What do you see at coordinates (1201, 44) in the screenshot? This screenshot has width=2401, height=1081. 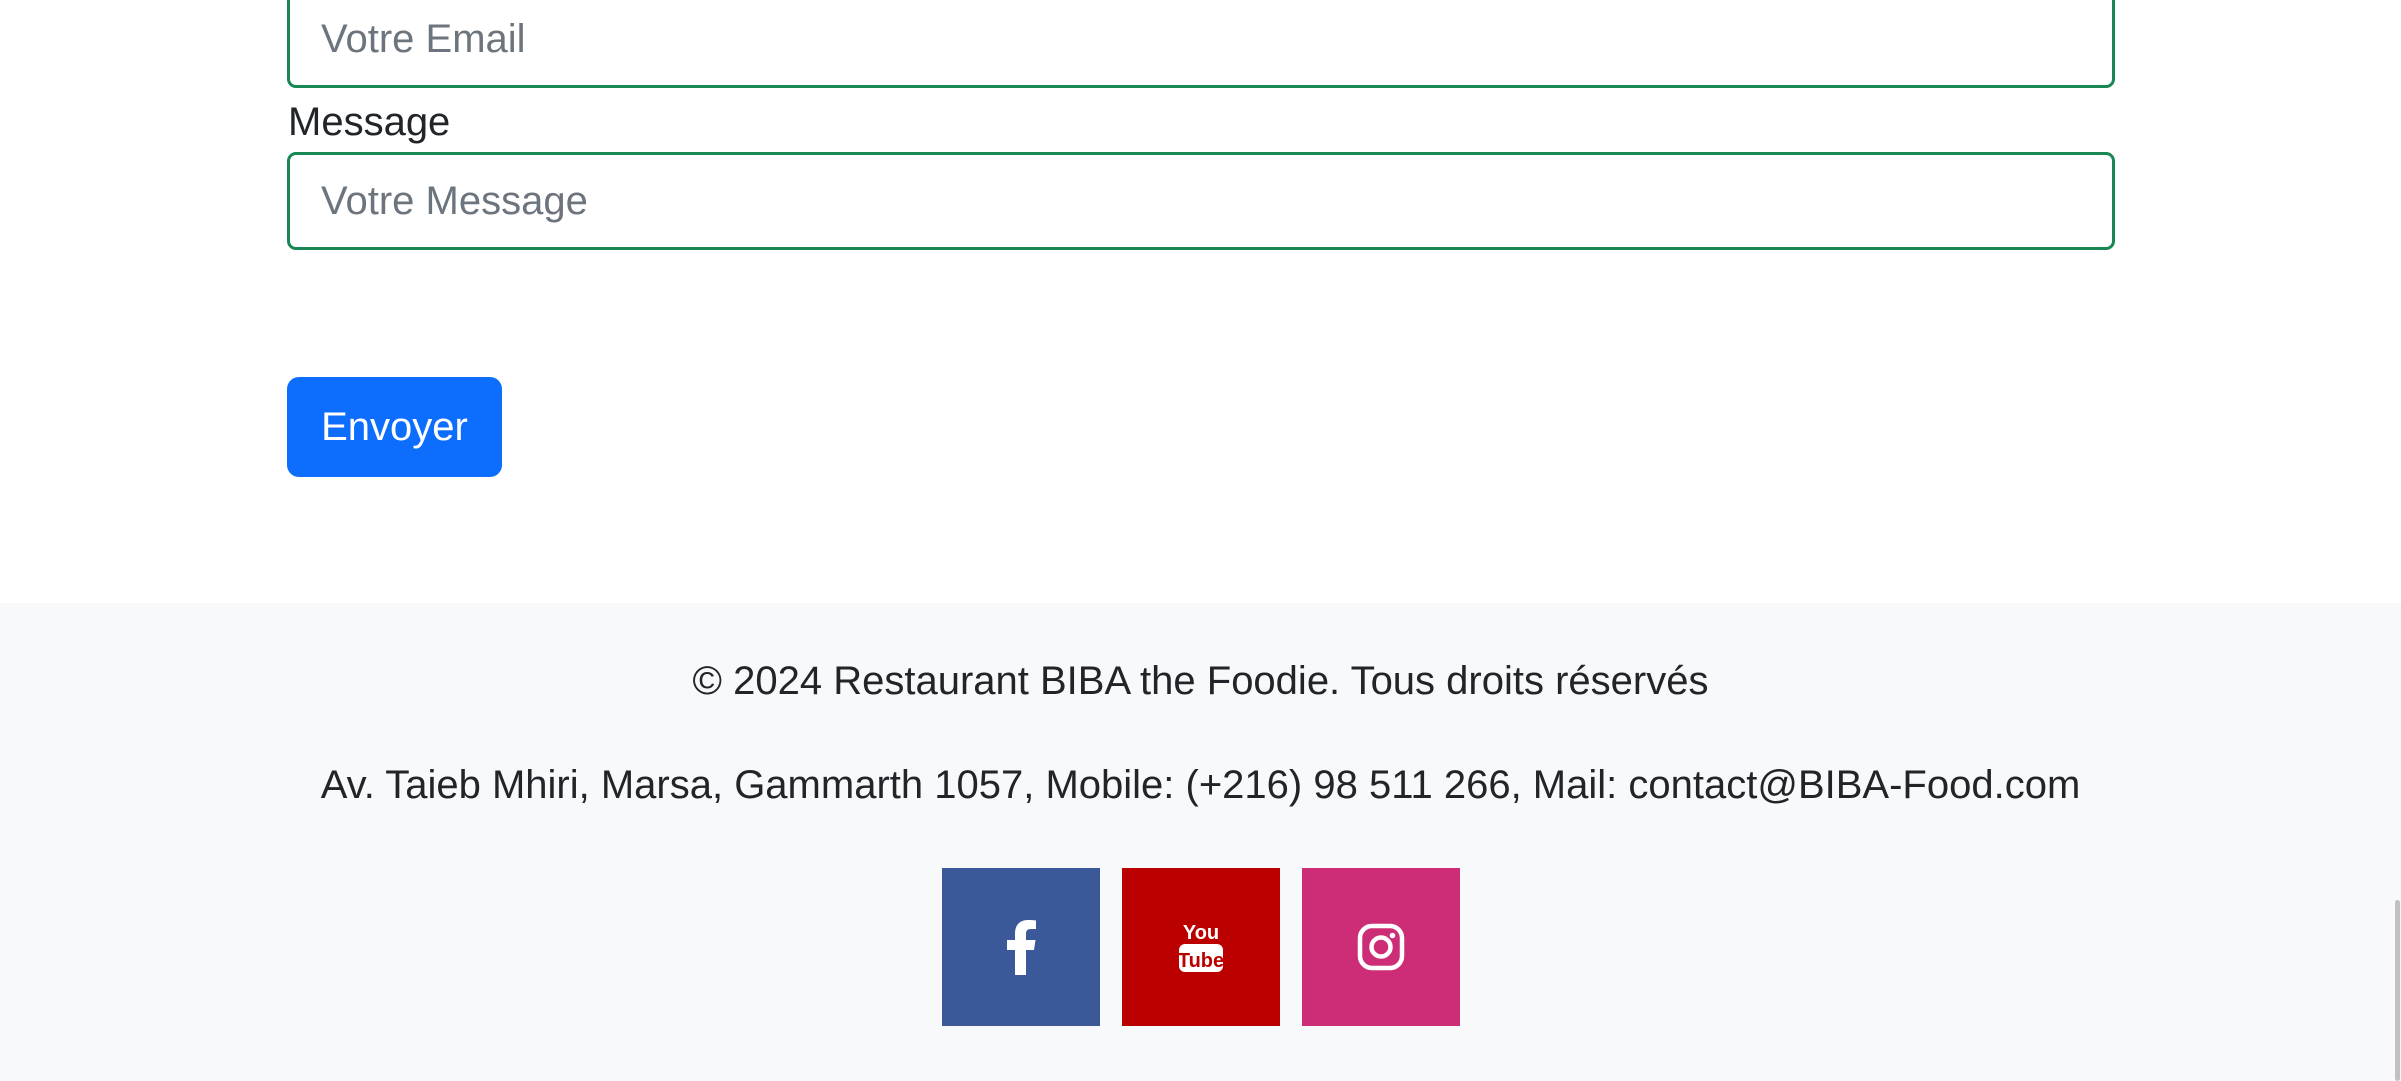 I see `email-field` at bounding box center [1201, 44].